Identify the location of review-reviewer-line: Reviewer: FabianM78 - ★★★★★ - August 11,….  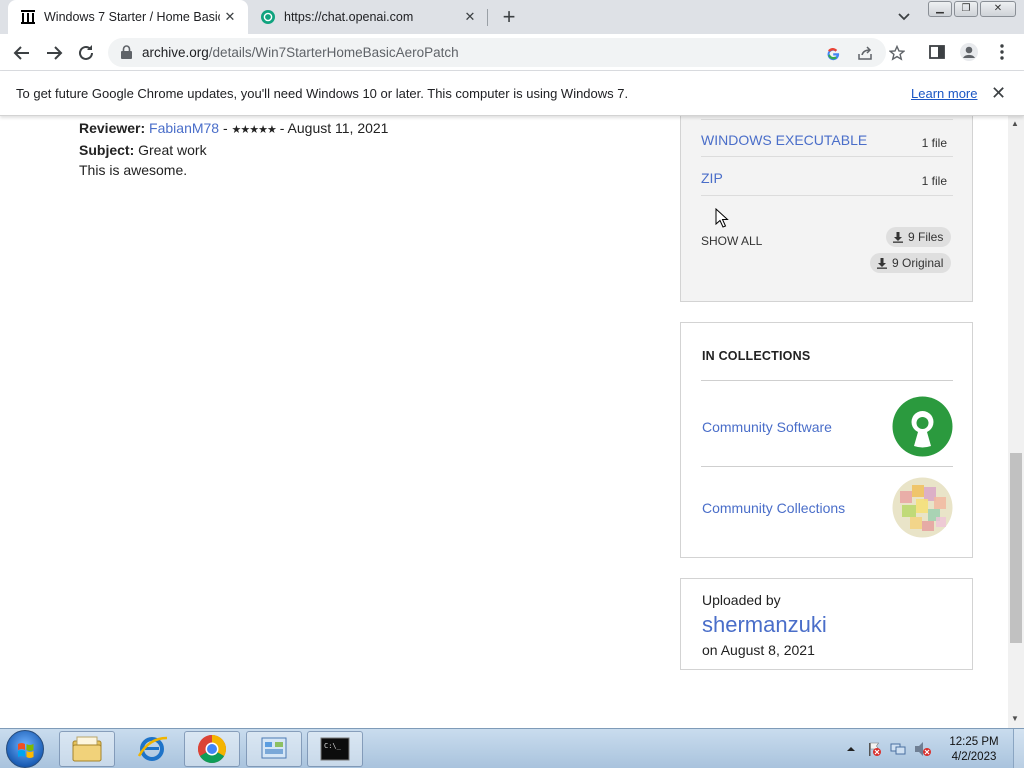
(233, 129).